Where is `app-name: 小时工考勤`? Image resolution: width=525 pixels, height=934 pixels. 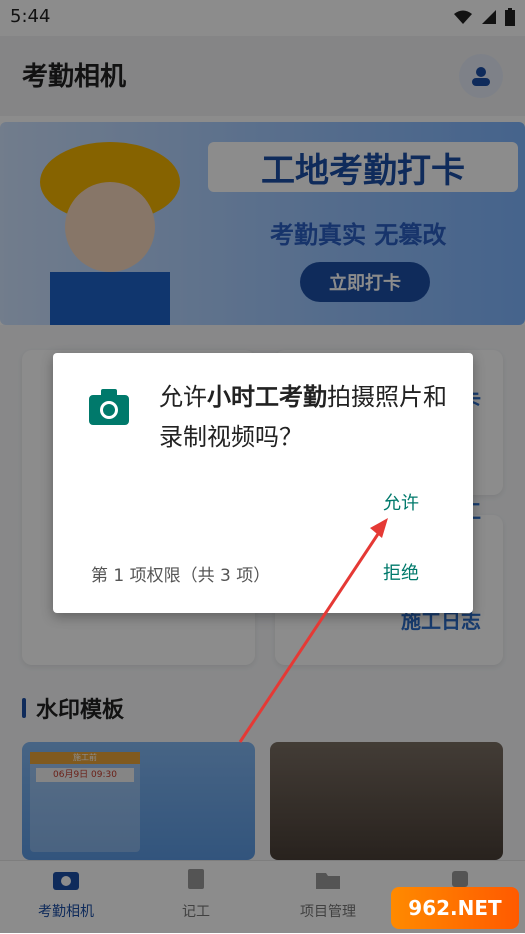
app-name: 小时工考勤 is located at coordinates (267, 397).